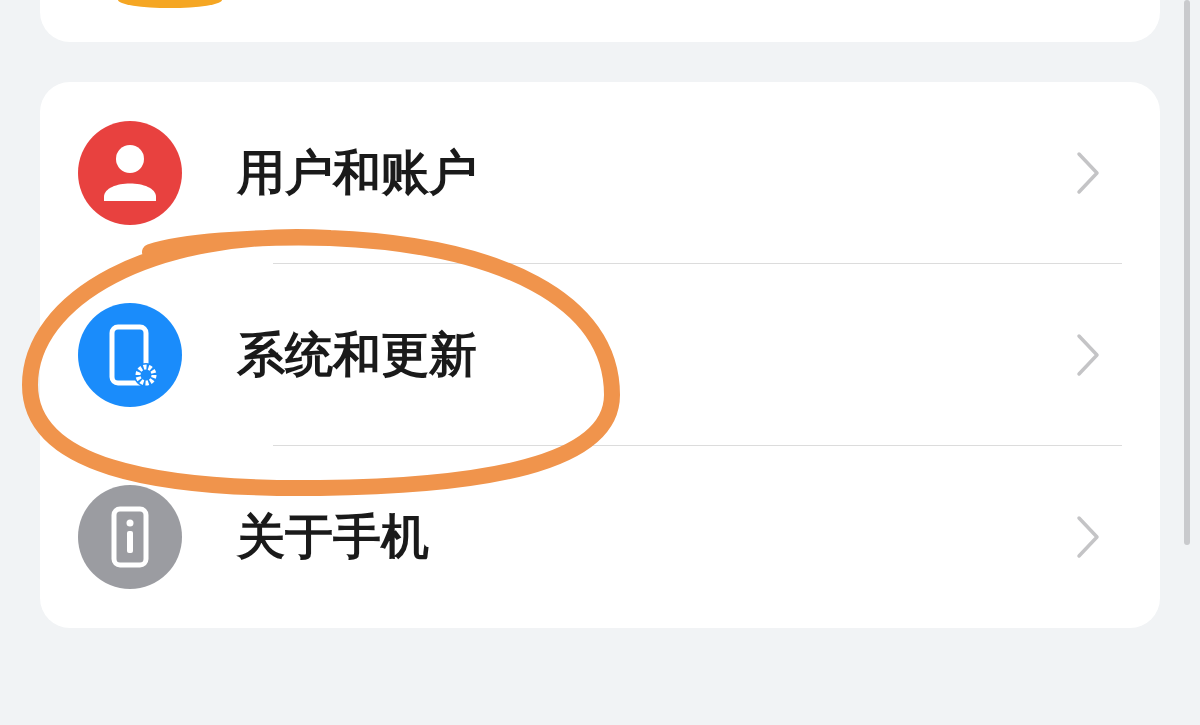 This screenshot has height=725, width=1200. I want to click on settings-item: 关于手机, so click(656, 537).